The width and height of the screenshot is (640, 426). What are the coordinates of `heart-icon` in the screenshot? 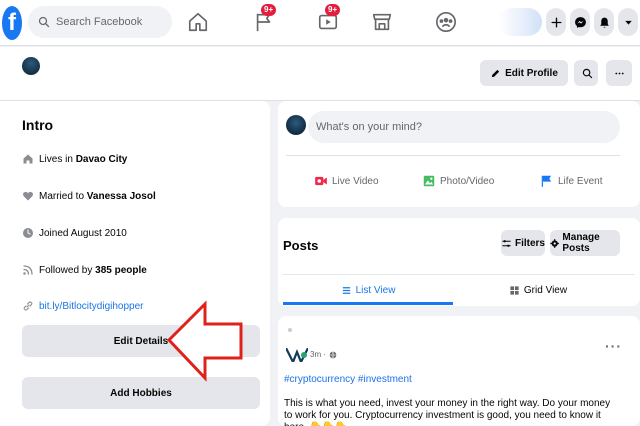 It's located at (28, 196).